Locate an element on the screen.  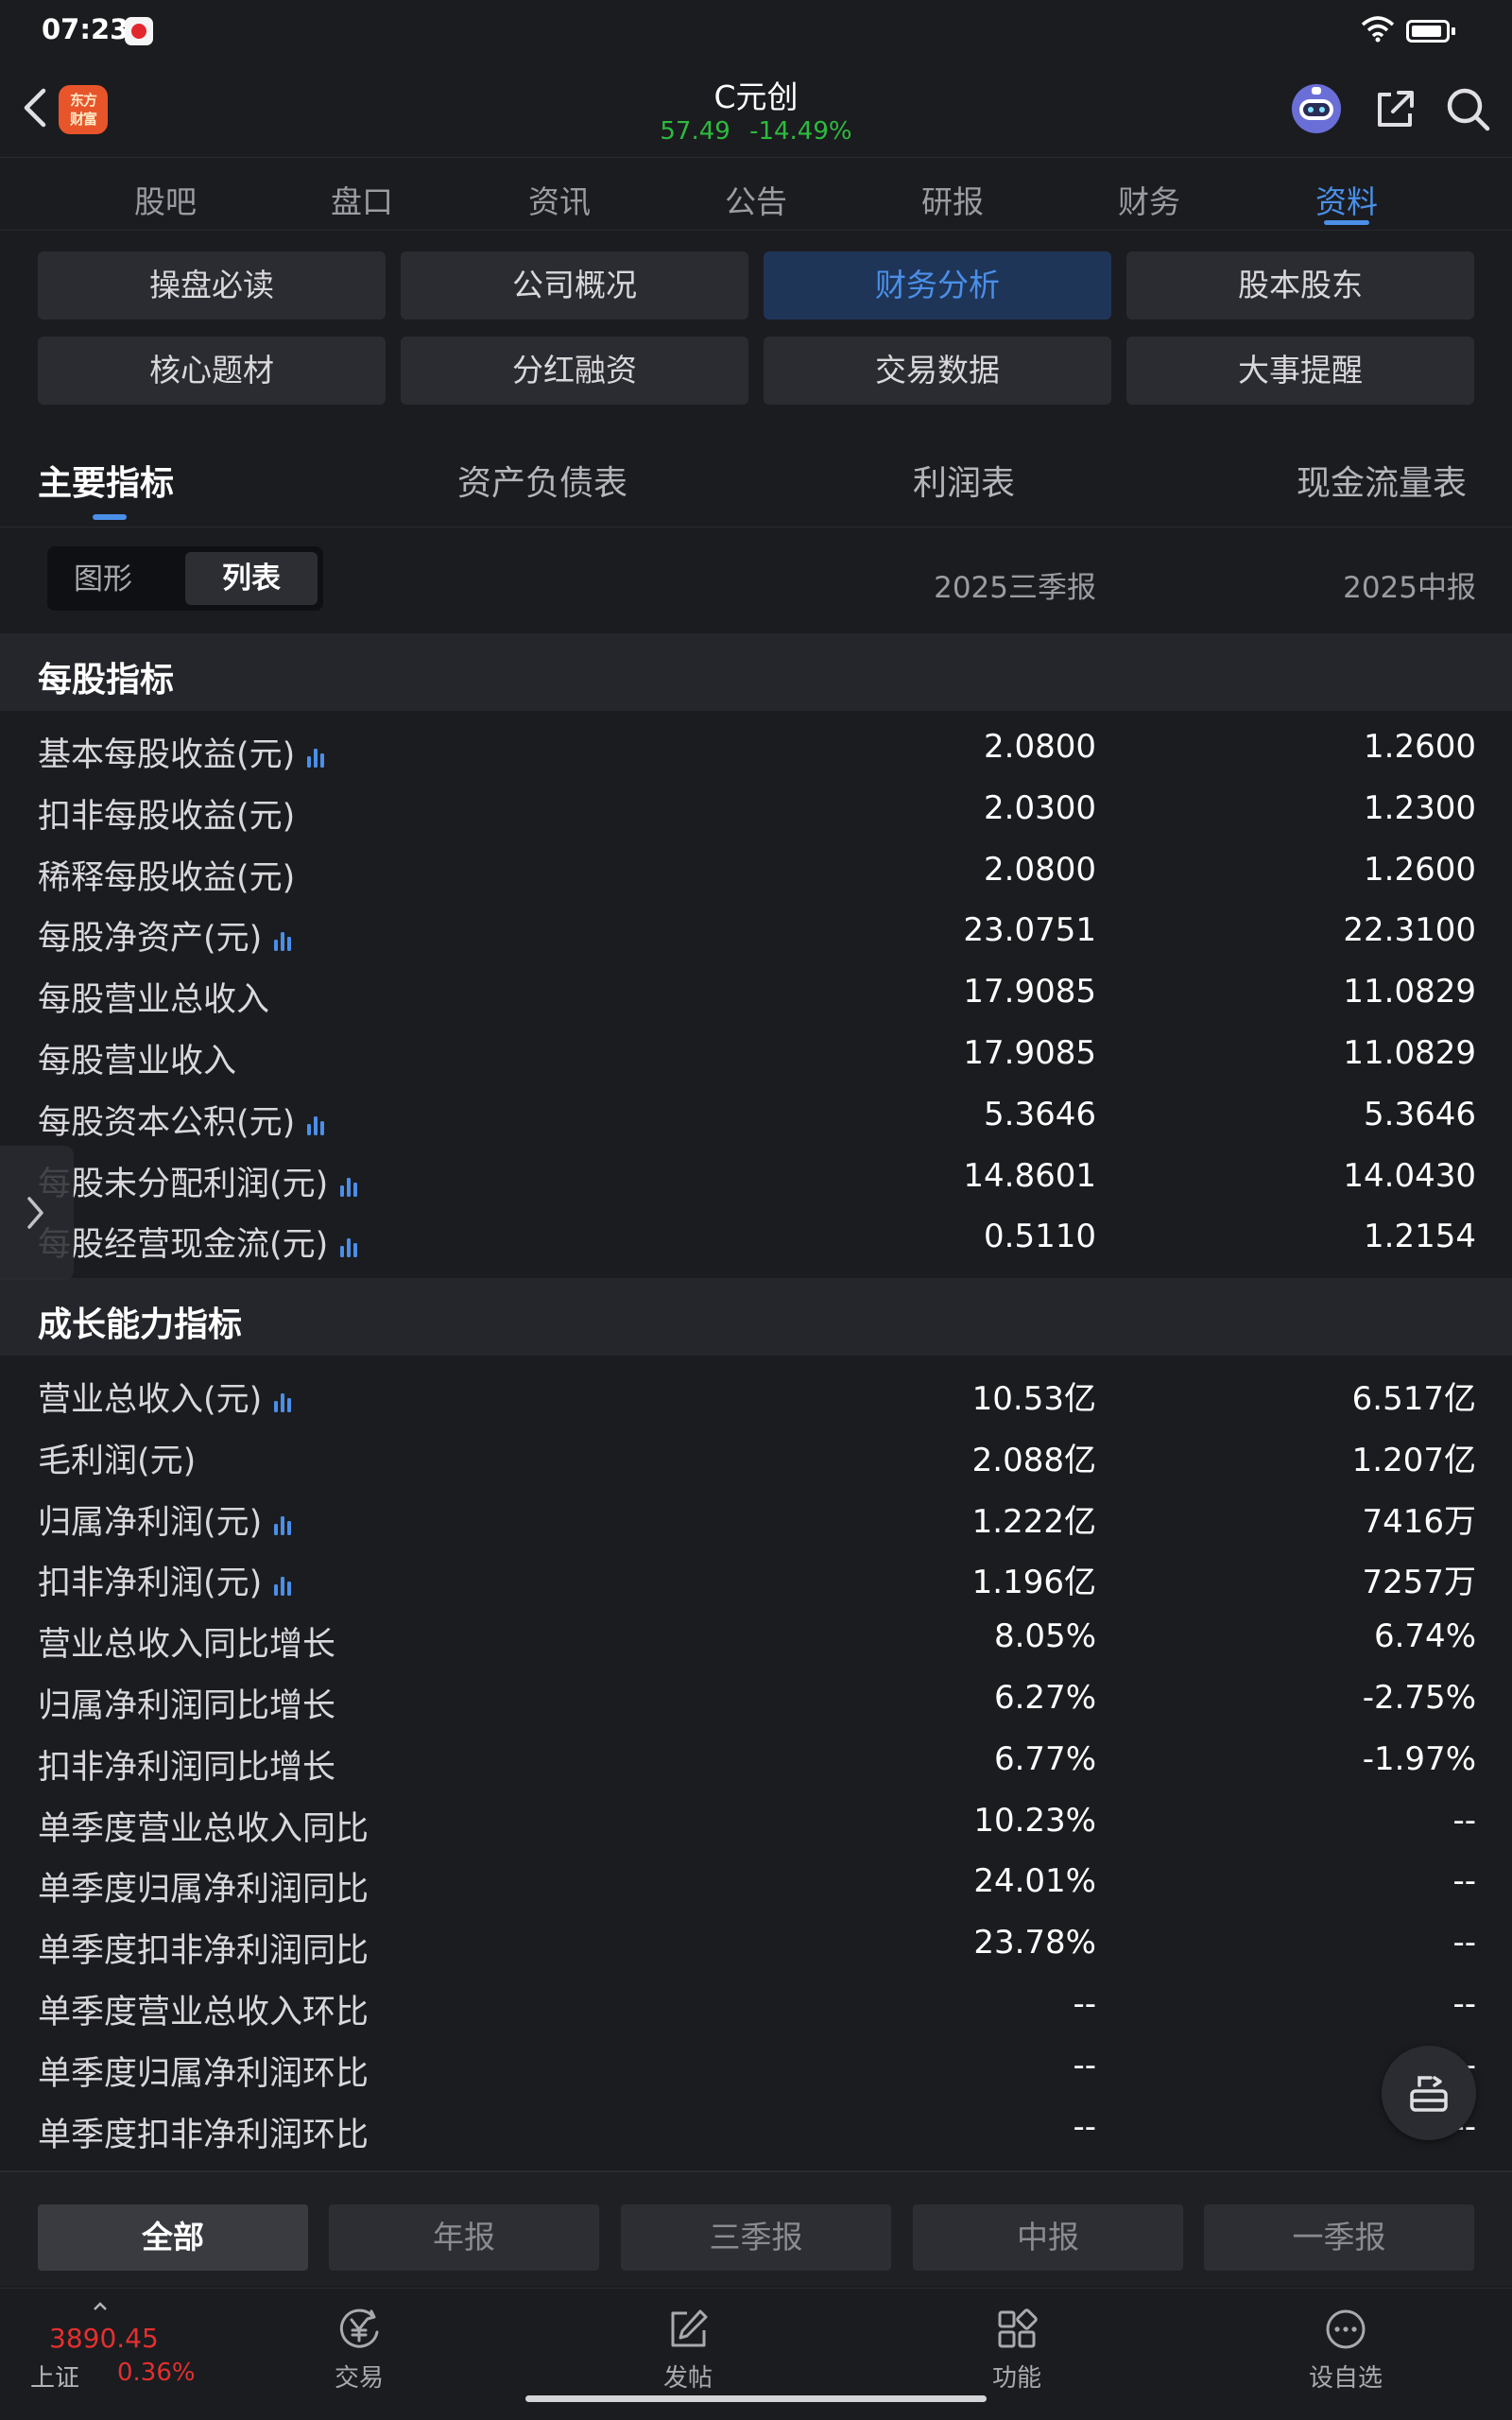
table-row: 每股未分配利润(元) 14.8601 14.0430 is located at coordinates (756, 1178).